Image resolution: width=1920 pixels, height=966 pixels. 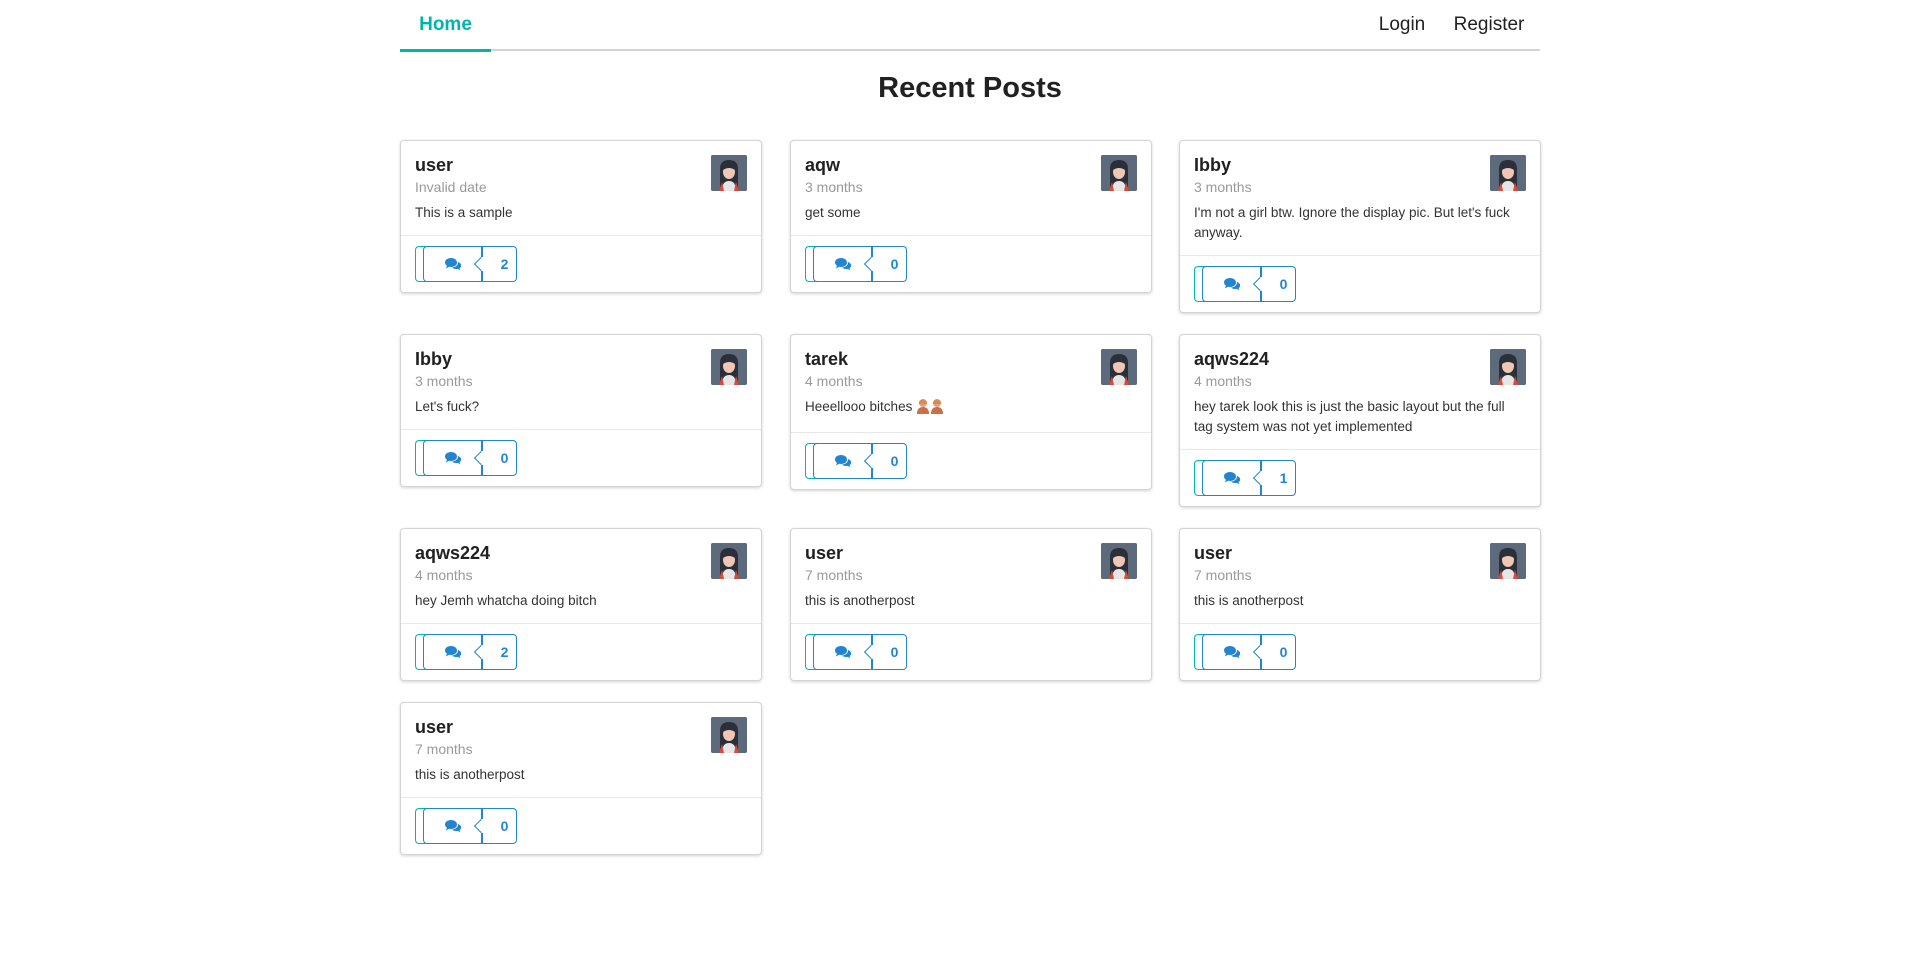 I want to click on post-body: get some, so click(x=833, y=212).